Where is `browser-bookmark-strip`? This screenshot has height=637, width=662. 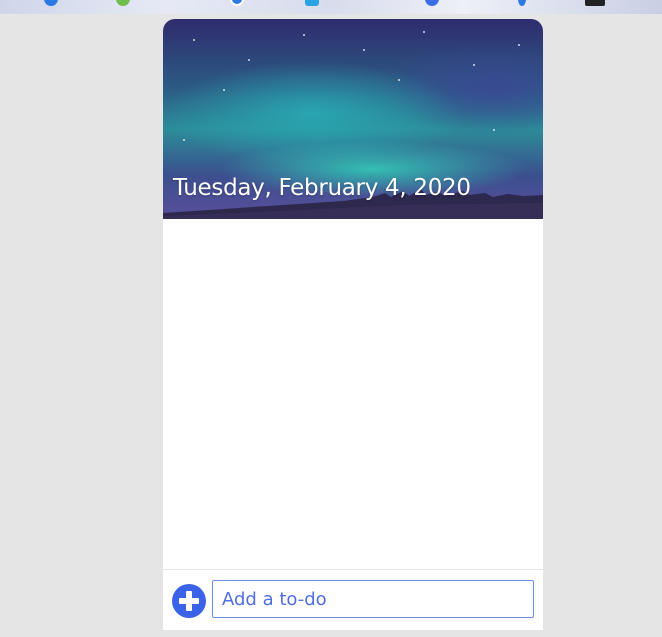
browser-bookmark-strip is located at coordinates (331, 7).